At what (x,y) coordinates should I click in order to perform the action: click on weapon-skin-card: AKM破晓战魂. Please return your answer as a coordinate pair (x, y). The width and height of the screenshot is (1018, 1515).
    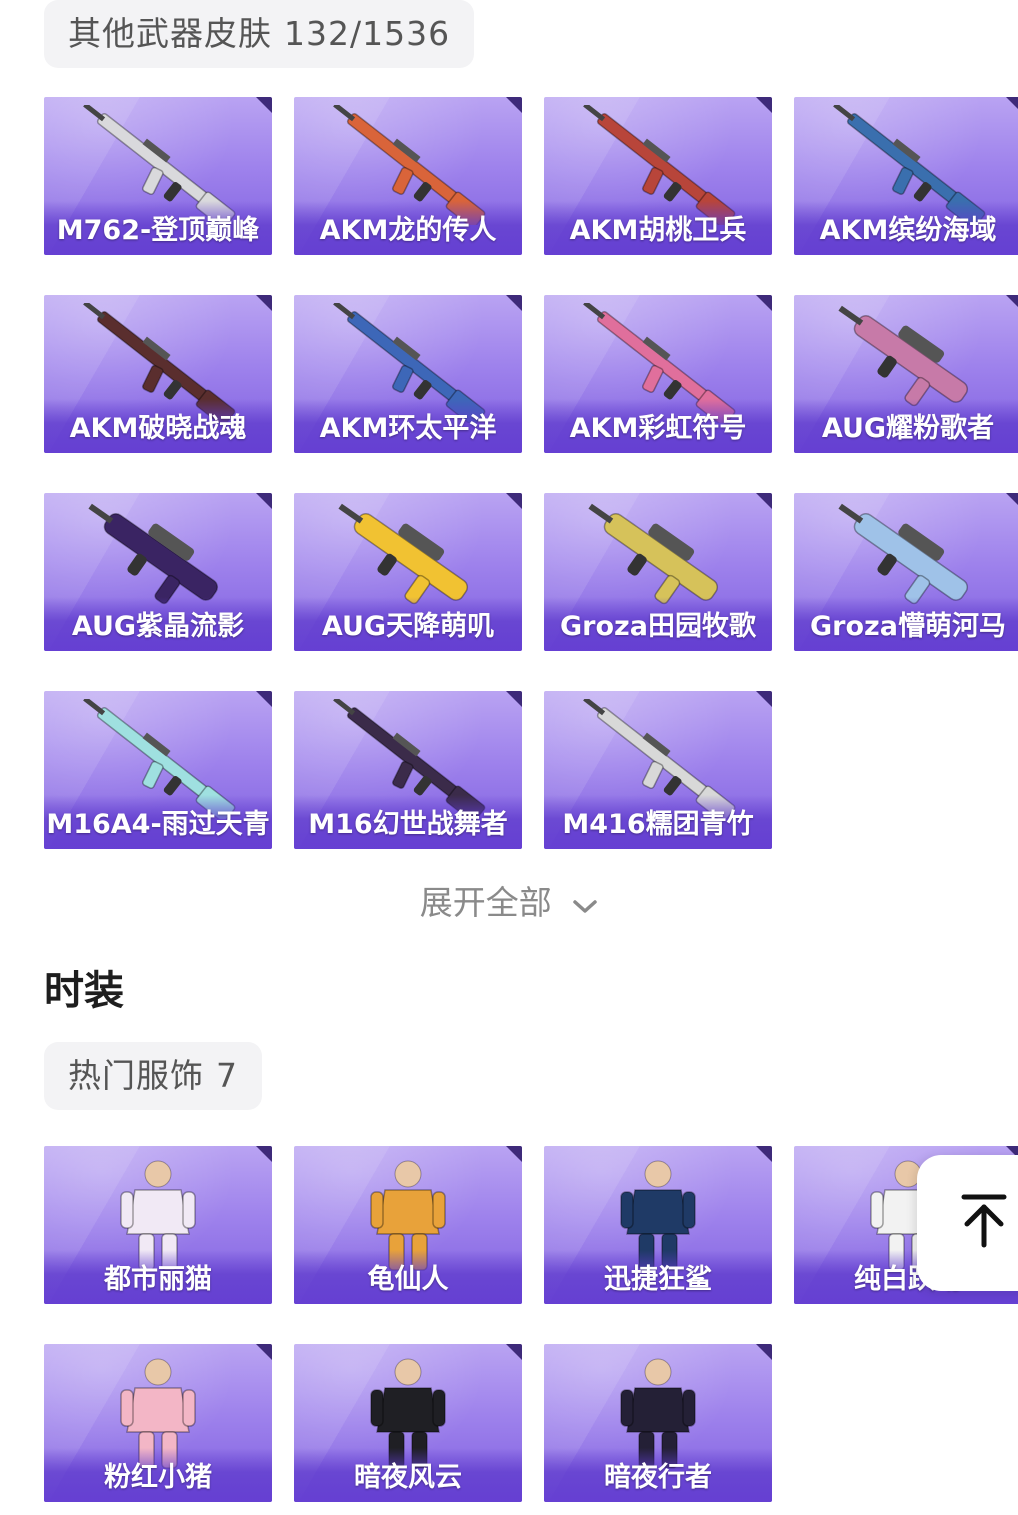
    Looking at the image, I should click on (158, 374).